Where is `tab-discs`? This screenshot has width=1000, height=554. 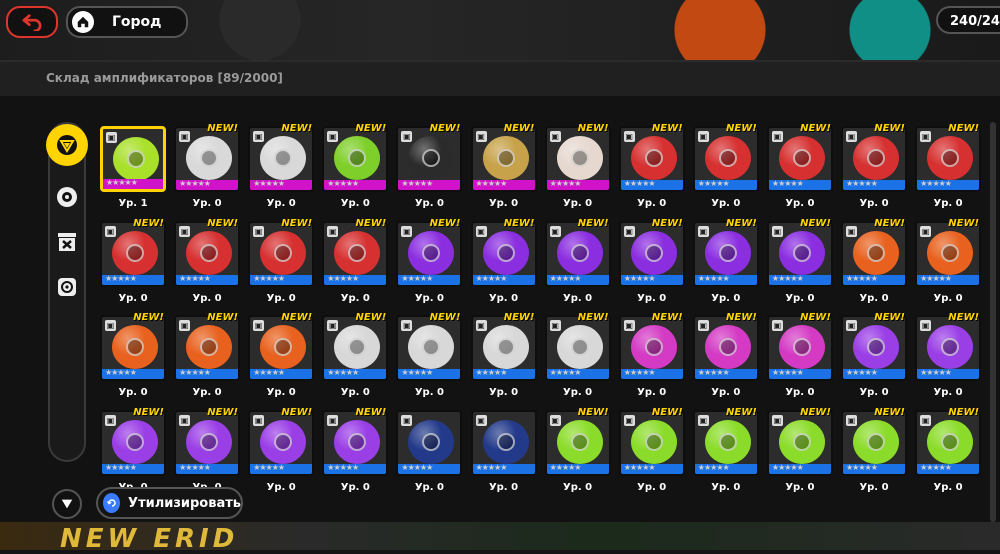 tab-discs is located at coordinates (67, 197).